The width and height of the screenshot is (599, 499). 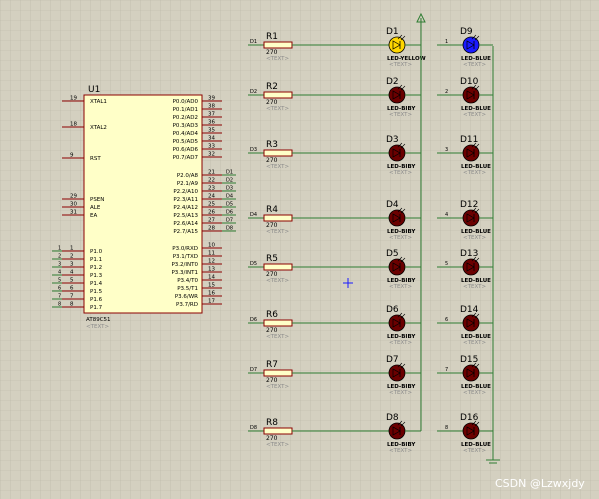 I want to click on pin-number: 32, so click(x=211, y=155).